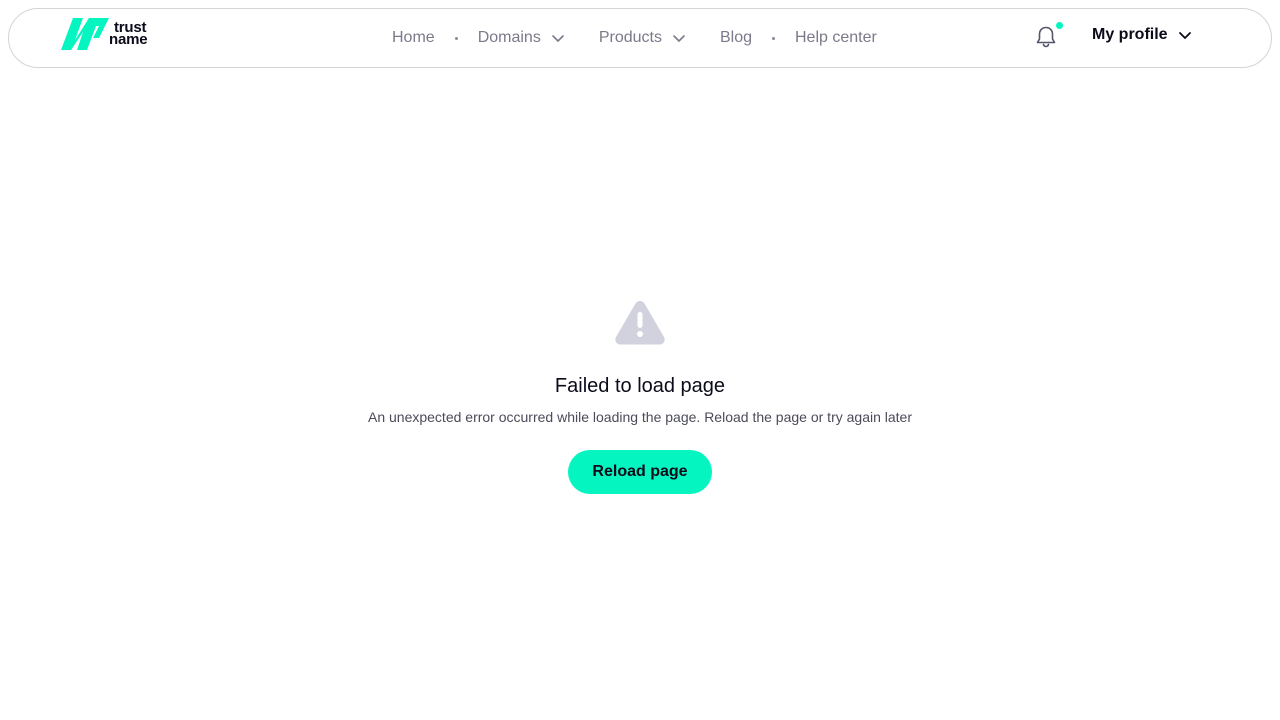 The image size is (1280, 720). What do you see at coordinates (630, 37) in the screenshot?
I see `nav-item-products-label: Products` at bounding box center [630, 37].